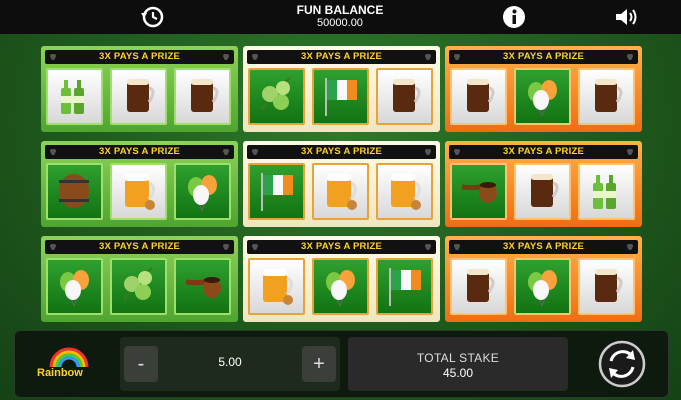 This screenshot has height=400, width=681. Describe the element at coordinates (626, 17) in the screenshot. I see `sound-icon` at that location.